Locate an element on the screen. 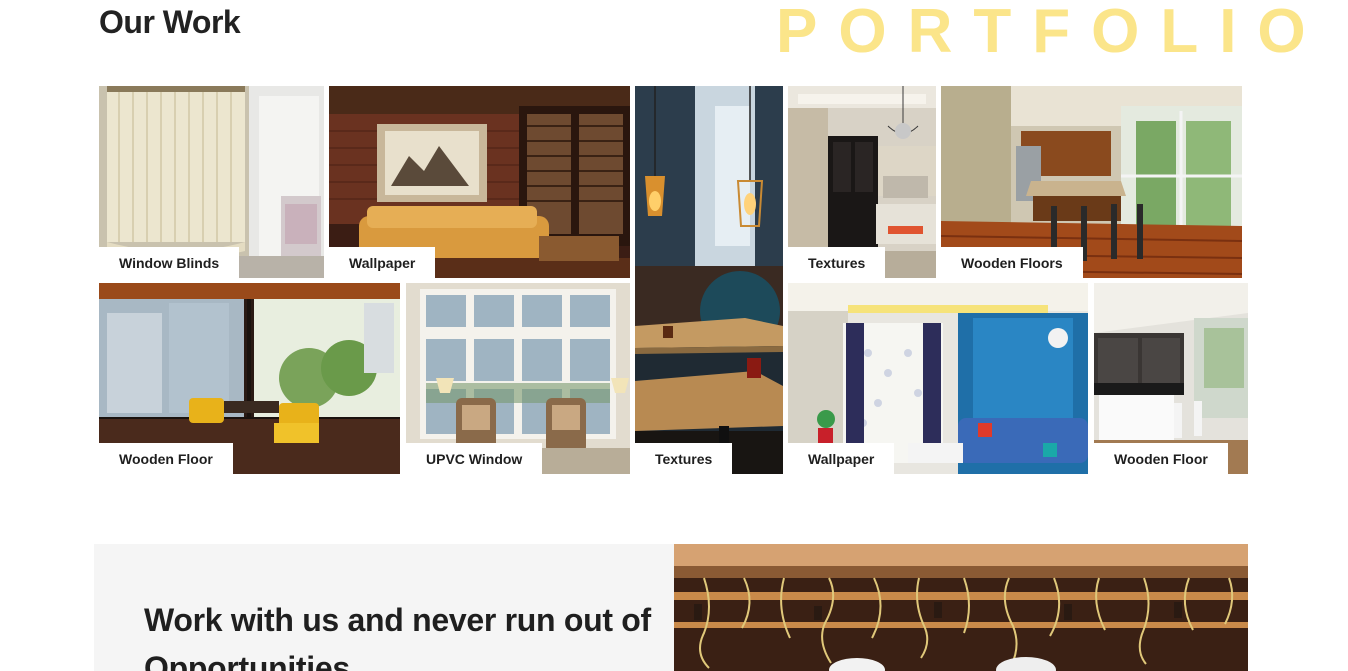 This screenshot has width=1348, height=671. textures-cafe-photo is located at coordinates (709, 280).